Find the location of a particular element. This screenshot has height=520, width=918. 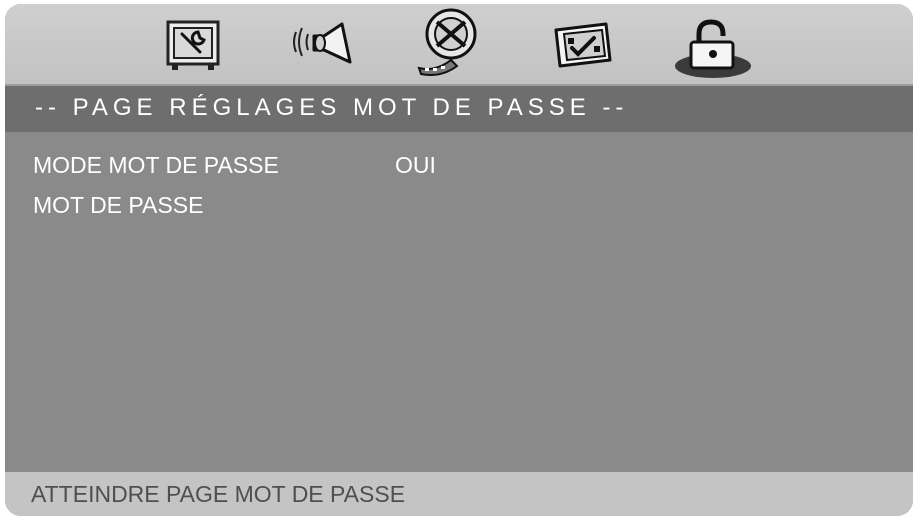

settings-wrench-icon is located at coordinates (193, 45).